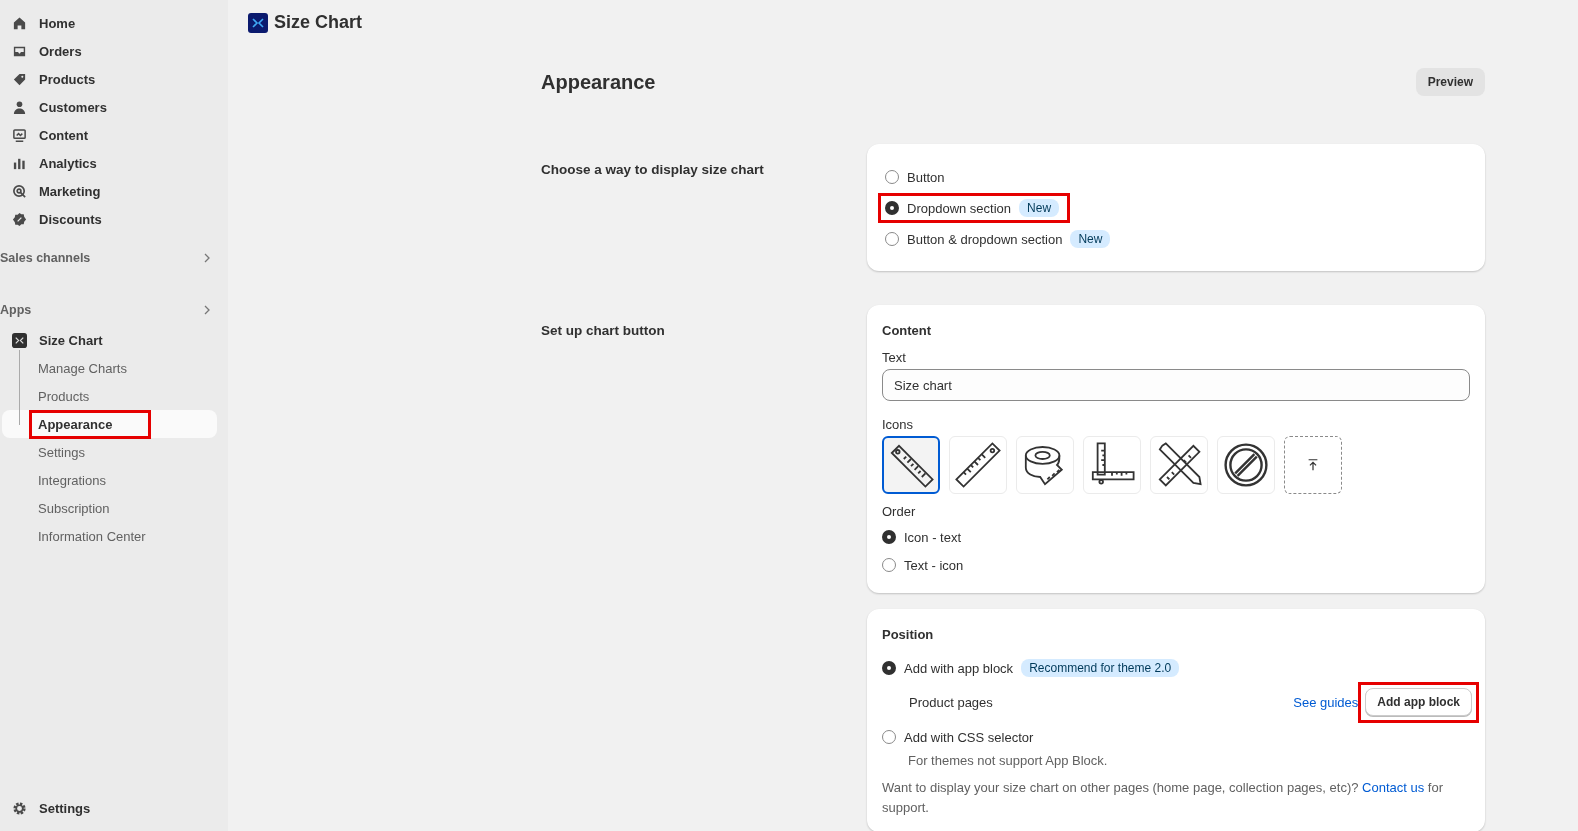 The height and width of the screenshot is (831, 1578). What do you see at coordinates (114, 79) in the screenshot?
I see `nav-item: Products` at bounding box center [114, 79].